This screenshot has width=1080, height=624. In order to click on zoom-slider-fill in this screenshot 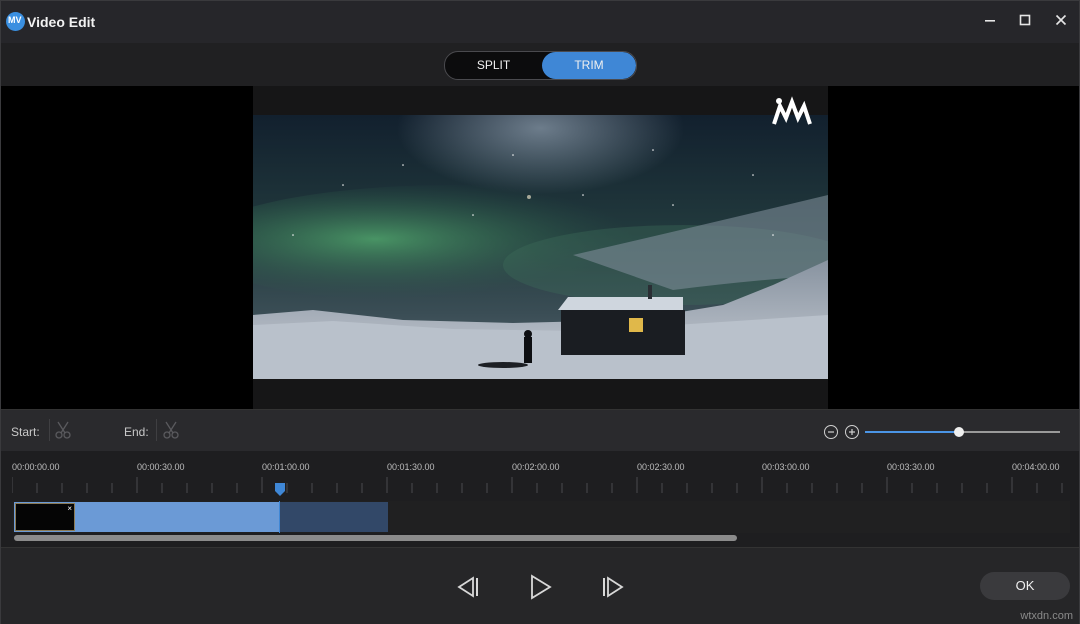, I will do `click(912, 432)`.